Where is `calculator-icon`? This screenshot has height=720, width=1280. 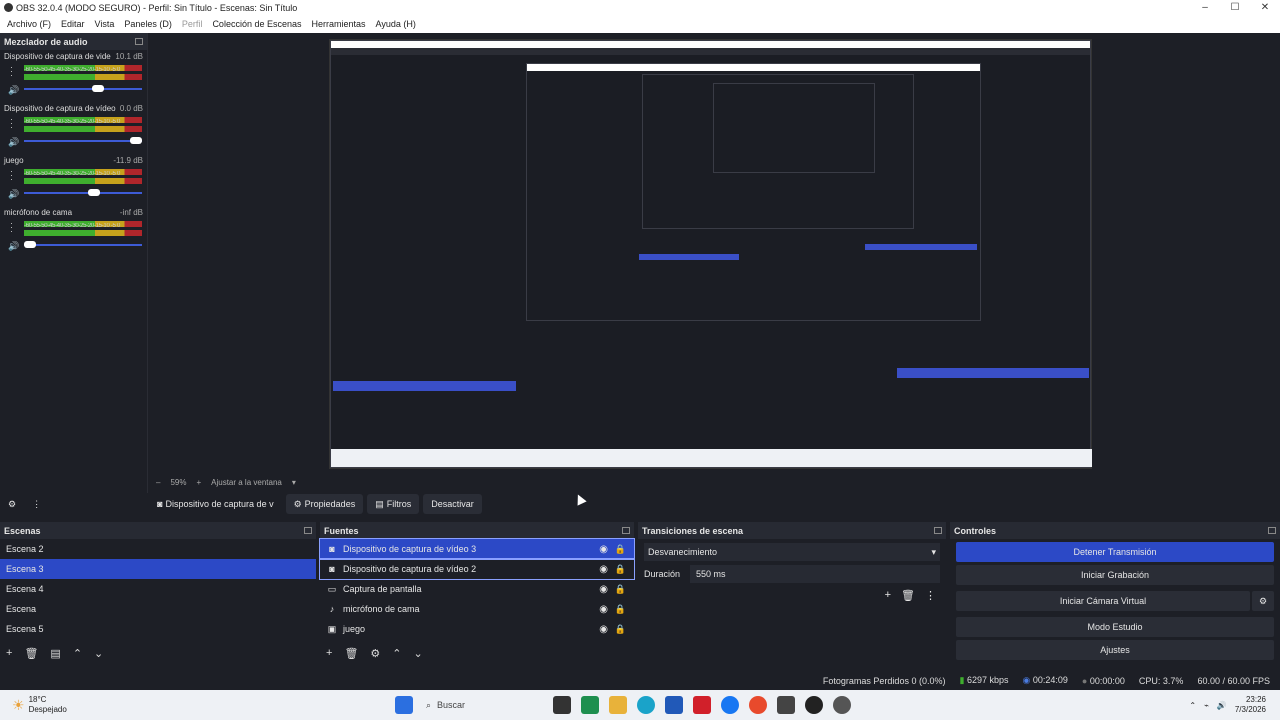 calculator-icon is located at coordinates (674, 705).